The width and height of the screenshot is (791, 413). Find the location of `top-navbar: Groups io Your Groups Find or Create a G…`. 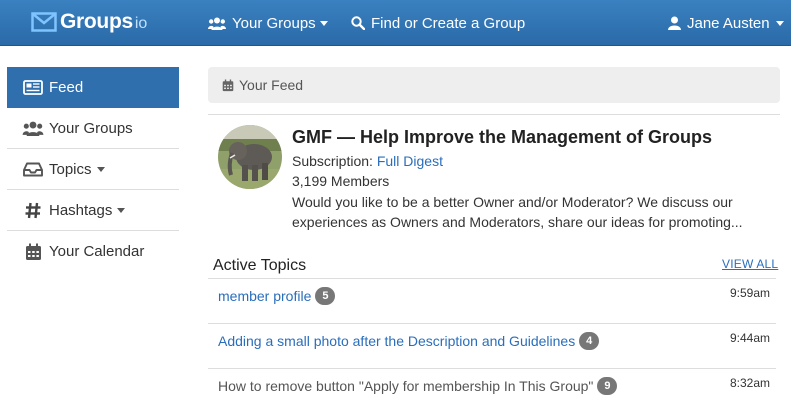

top-navbar: Groups io Your Groups Find or Create a G… is located at coordinates (395, 23).